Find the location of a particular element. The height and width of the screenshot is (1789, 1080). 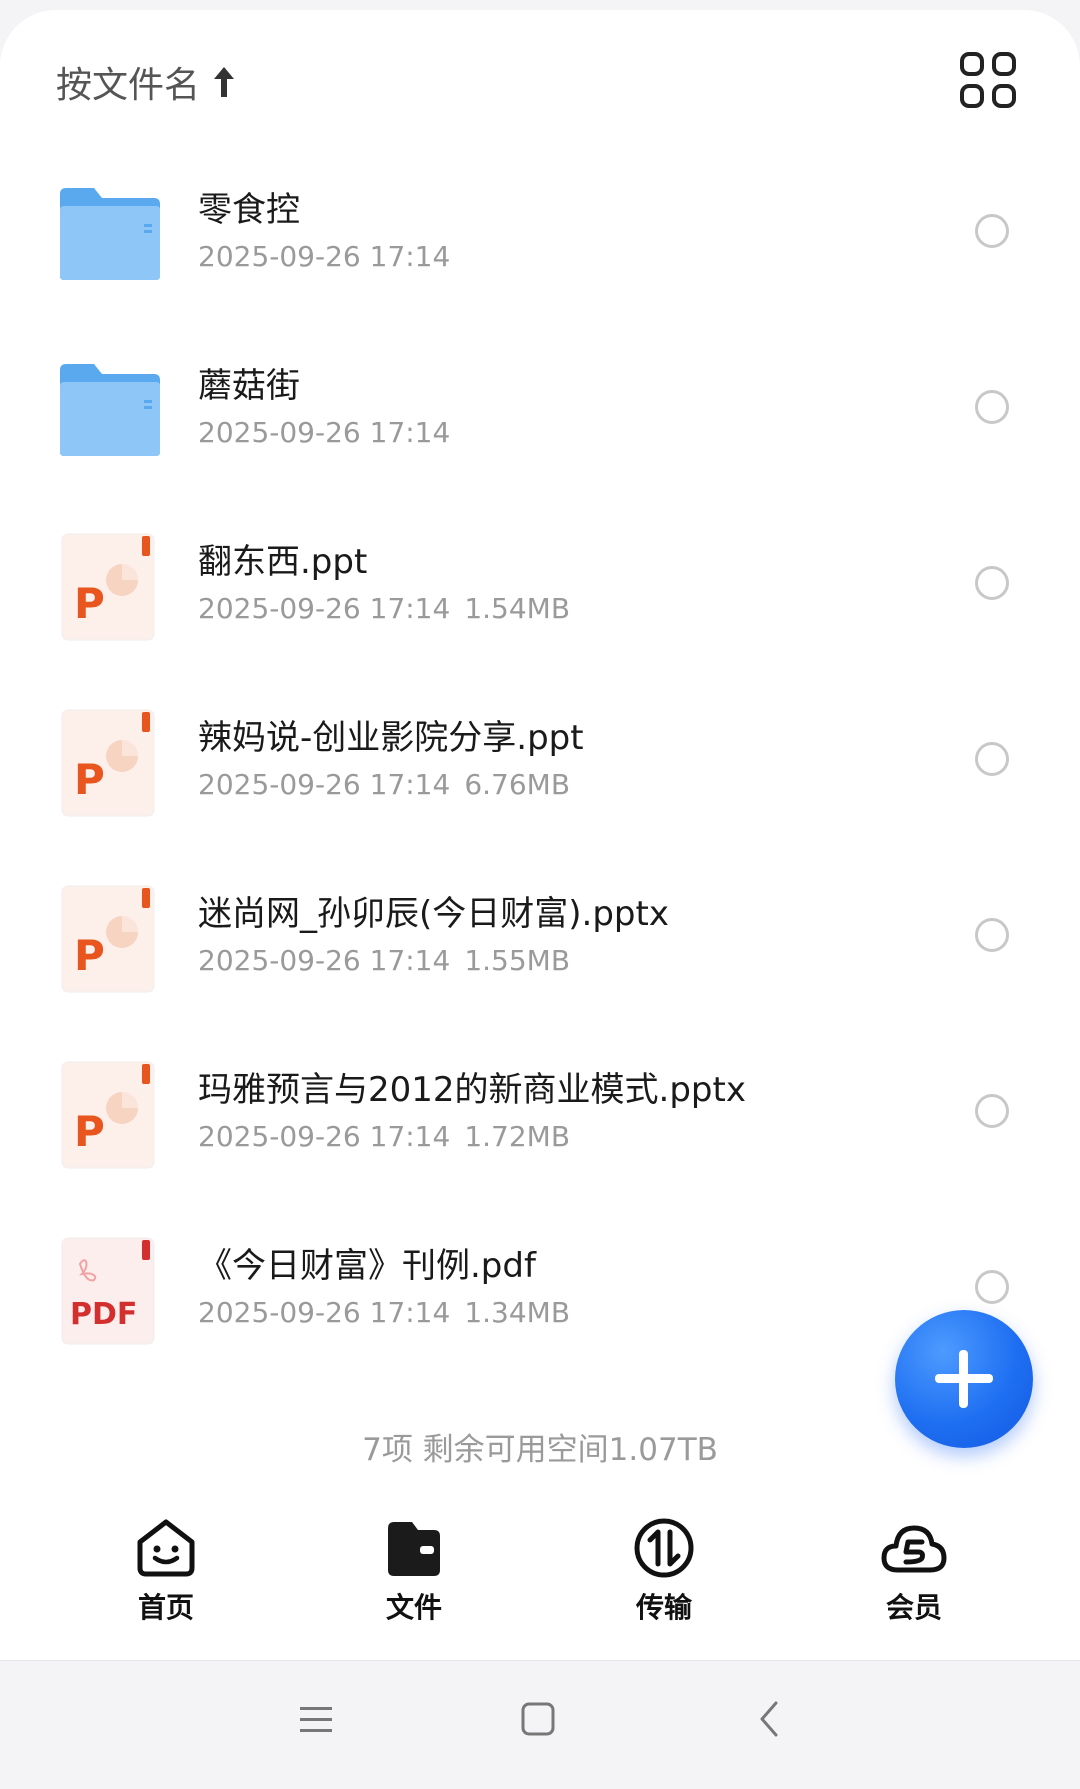

file-name: 蘑菇街 is located at coordinates (249, 386).